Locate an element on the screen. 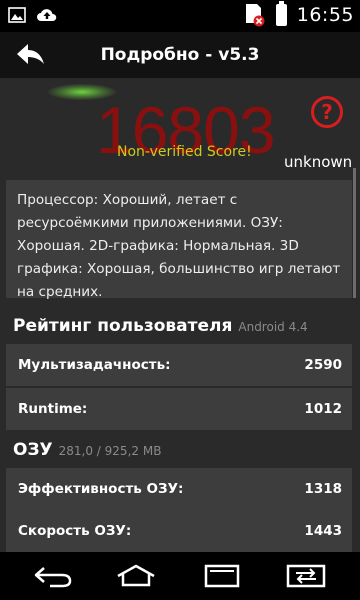 The height and width of the screenshot is (600, 360). row-value: 1318 is located at coordinates (323, 489).